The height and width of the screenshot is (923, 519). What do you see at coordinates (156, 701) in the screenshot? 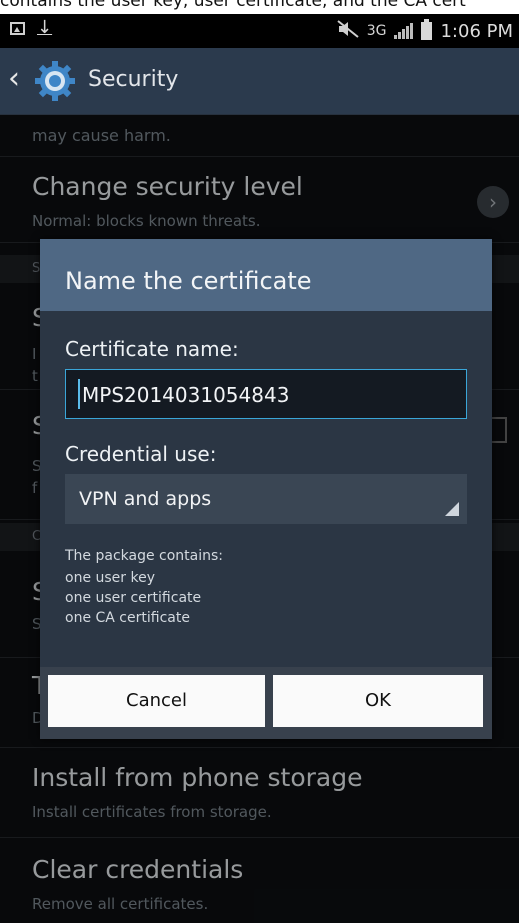
I see `cancel-button: Cancel` at bounding box center [156, 701].